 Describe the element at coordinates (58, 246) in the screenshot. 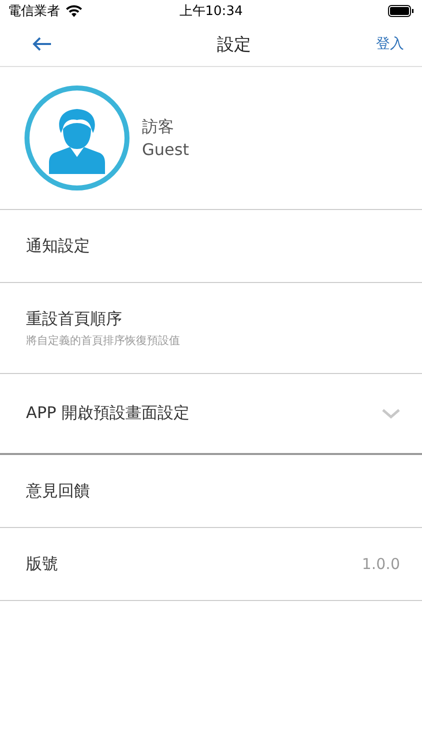

I see `row-label: 通知設定` at that location.